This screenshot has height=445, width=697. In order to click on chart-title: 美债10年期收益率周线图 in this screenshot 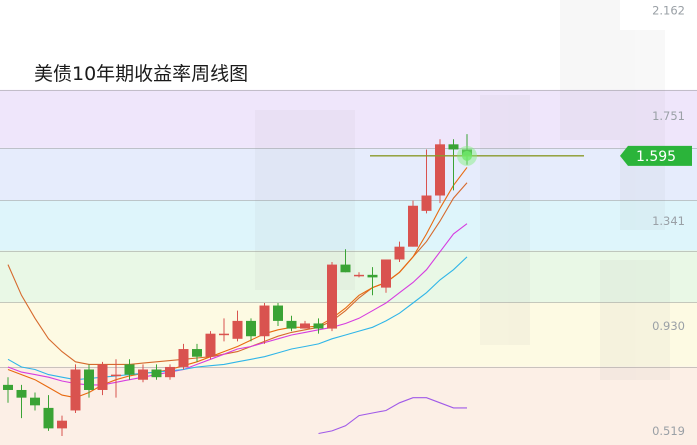, I will do `click(141, 74)`.